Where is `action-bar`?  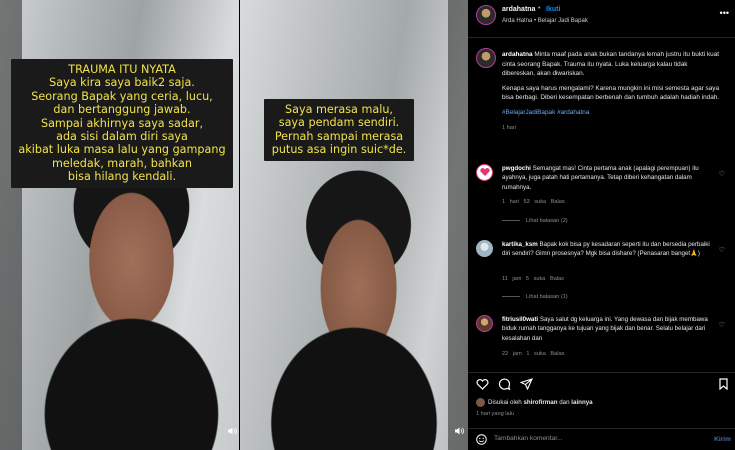 action-bar is located at coordinates (601, 383).